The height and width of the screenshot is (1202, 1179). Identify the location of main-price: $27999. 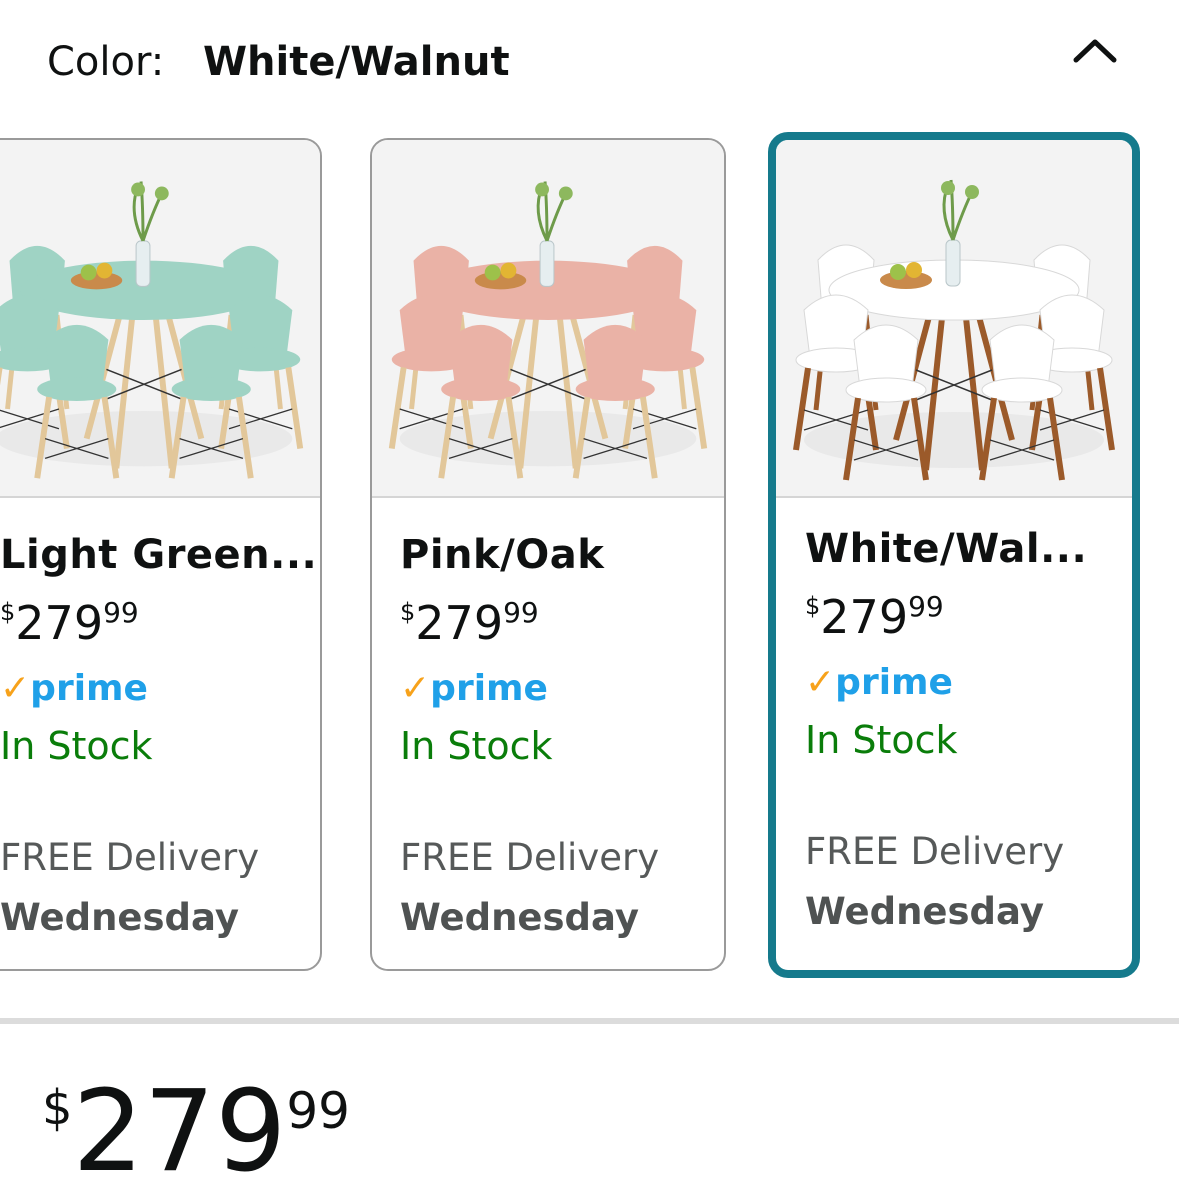
(196, 1132).